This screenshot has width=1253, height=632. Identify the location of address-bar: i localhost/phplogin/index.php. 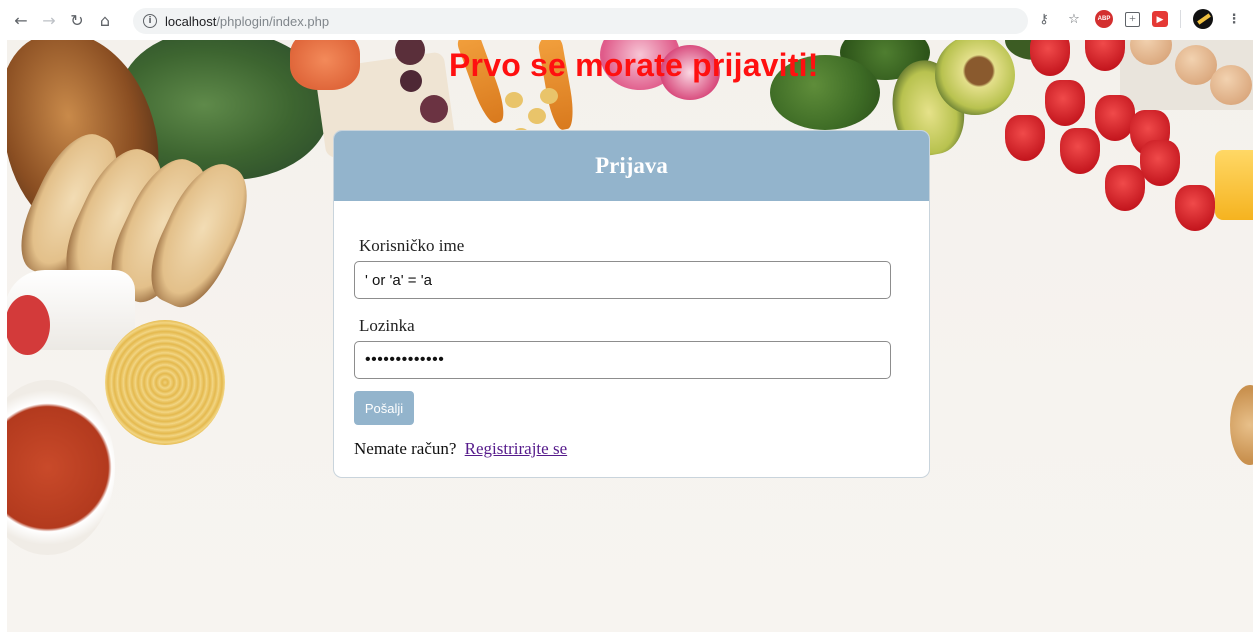
(580, 21).